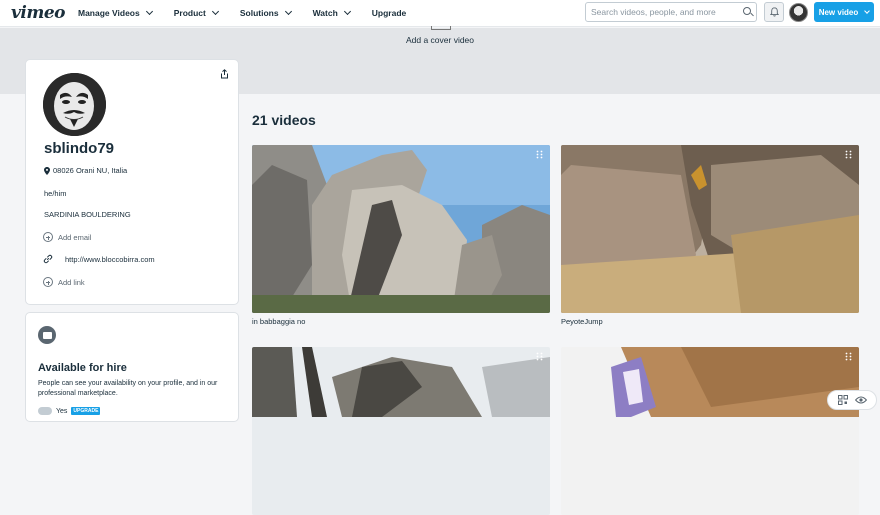 This screenshot has width=880, height=515. I want to click on nav-label: Upgrade, so click(389, 13).